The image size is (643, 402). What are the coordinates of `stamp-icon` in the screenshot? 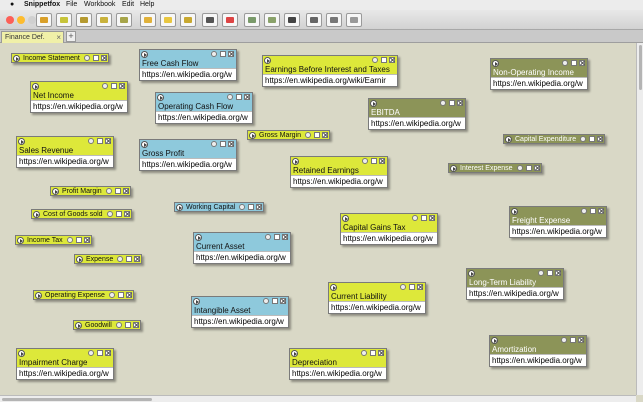 It's located at (188, 20).